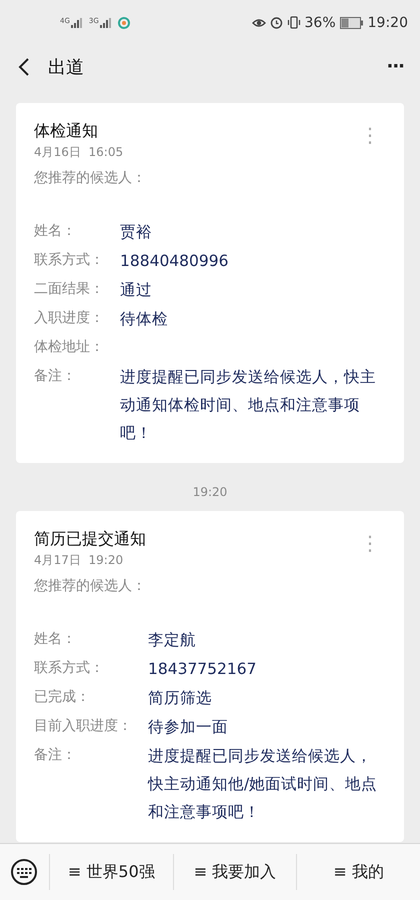 Image resolution: width=420 pixels, height=900 pixels. I want to click on app-icon, so click(124, 22).